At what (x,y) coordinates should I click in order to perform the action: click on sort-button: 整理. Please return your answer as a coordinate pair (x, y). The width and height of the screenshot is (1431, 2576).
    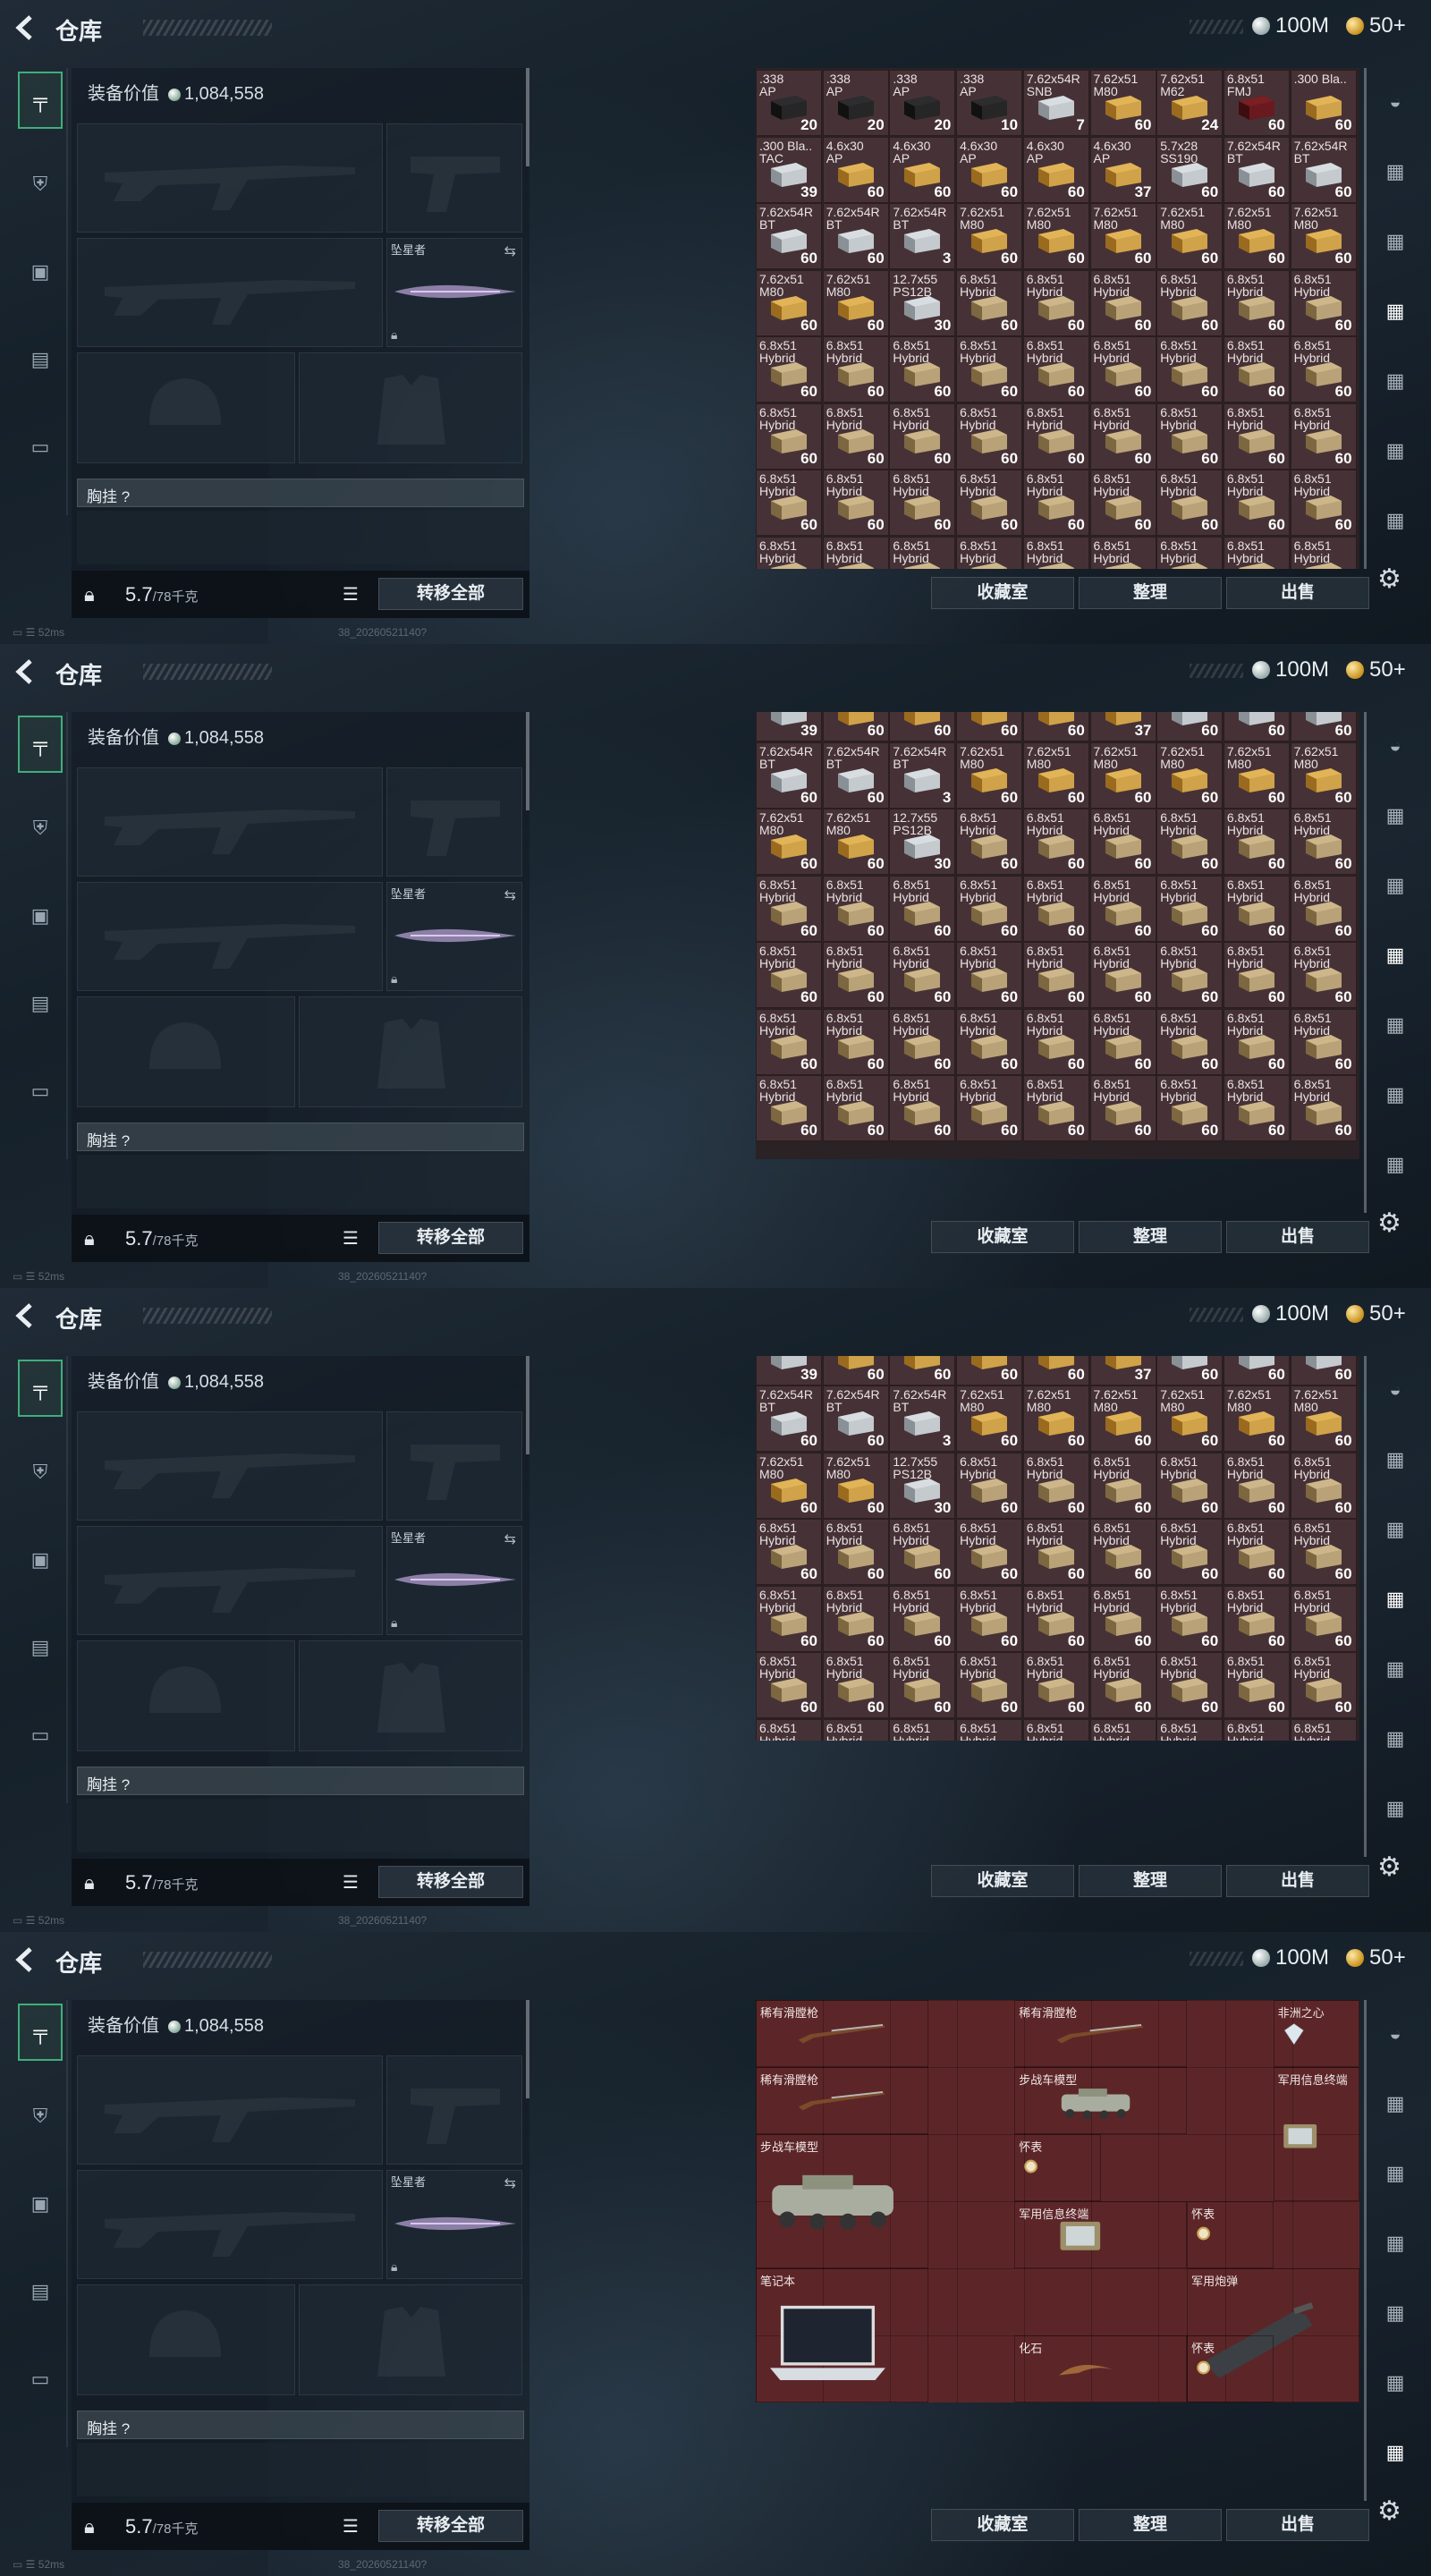
    Looking at the image, I should click on (1150, 2525).